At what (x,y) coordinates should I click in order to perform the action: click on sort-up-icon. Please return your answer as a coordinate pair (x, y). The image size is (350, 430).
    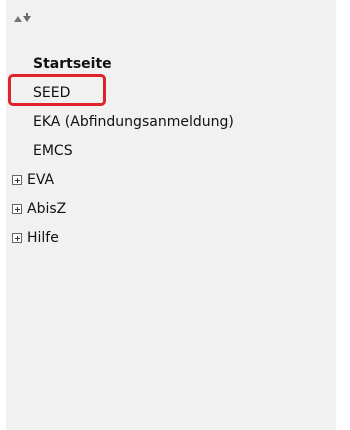
    Looking at the image, I should click on (18, 19).